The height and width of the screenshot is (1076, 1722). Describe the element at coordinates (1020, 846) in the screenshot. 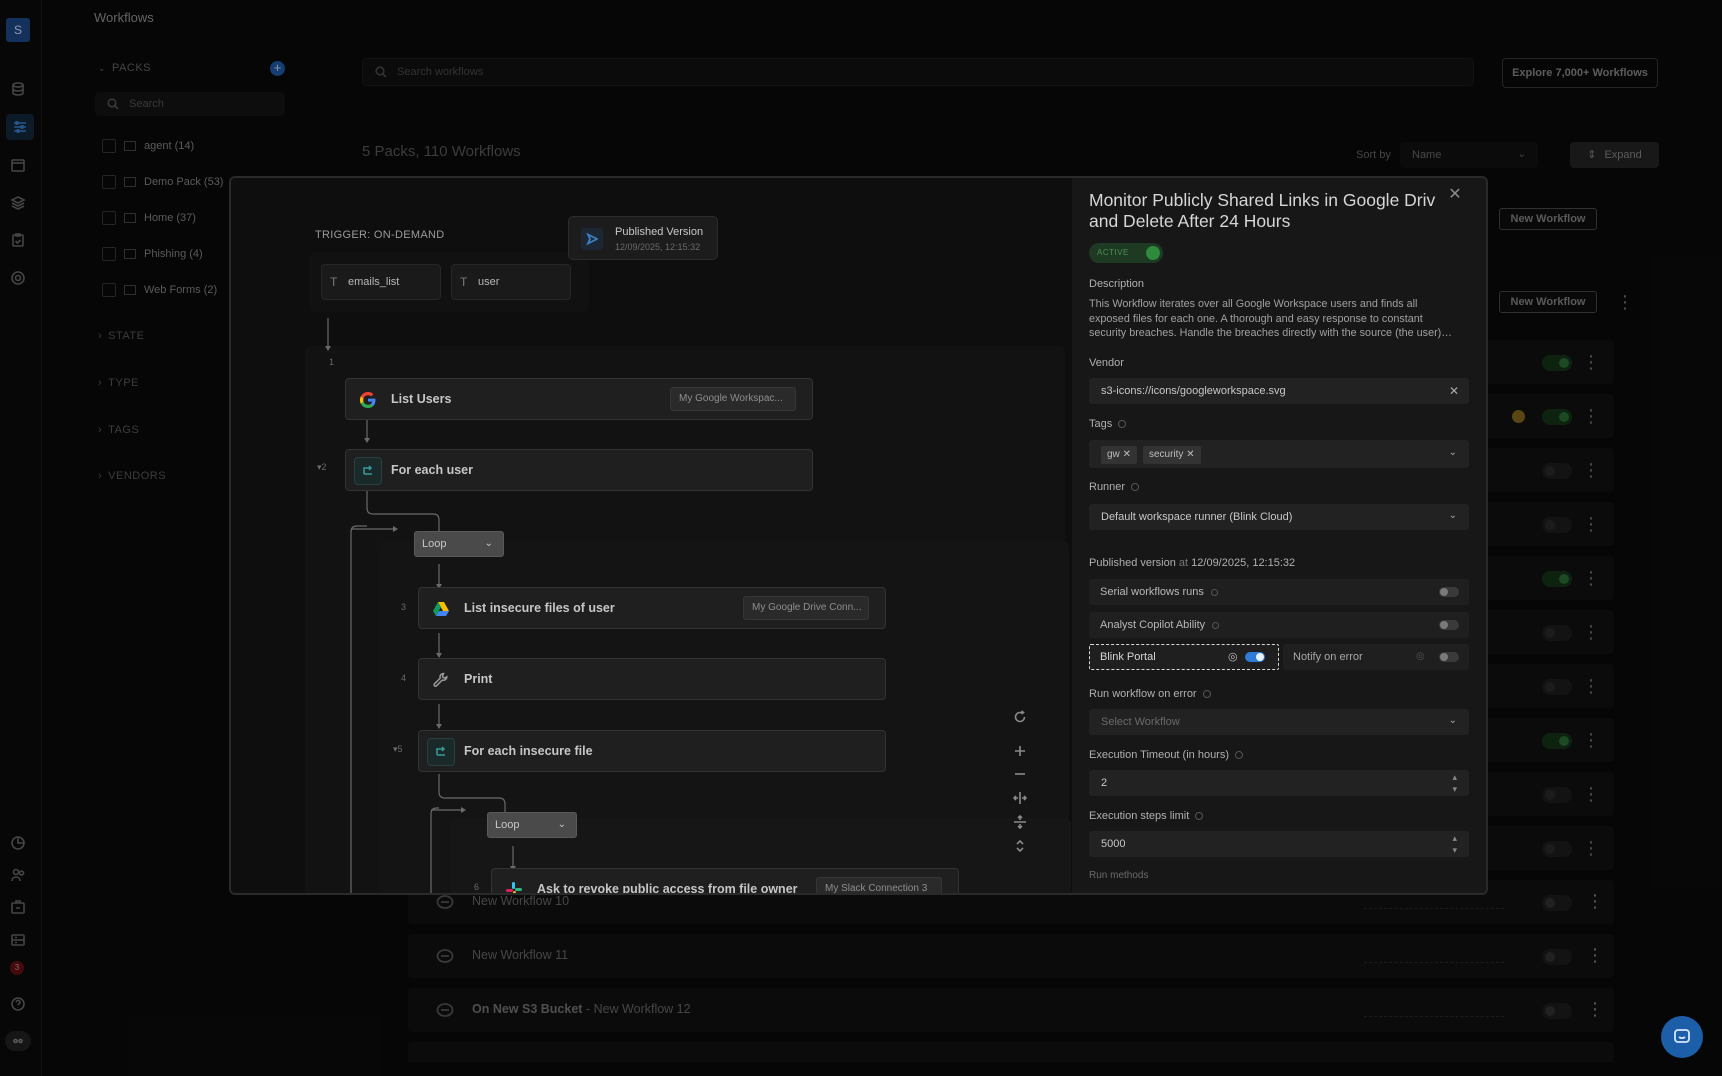

I see `expand-collapse-icon` at that location.